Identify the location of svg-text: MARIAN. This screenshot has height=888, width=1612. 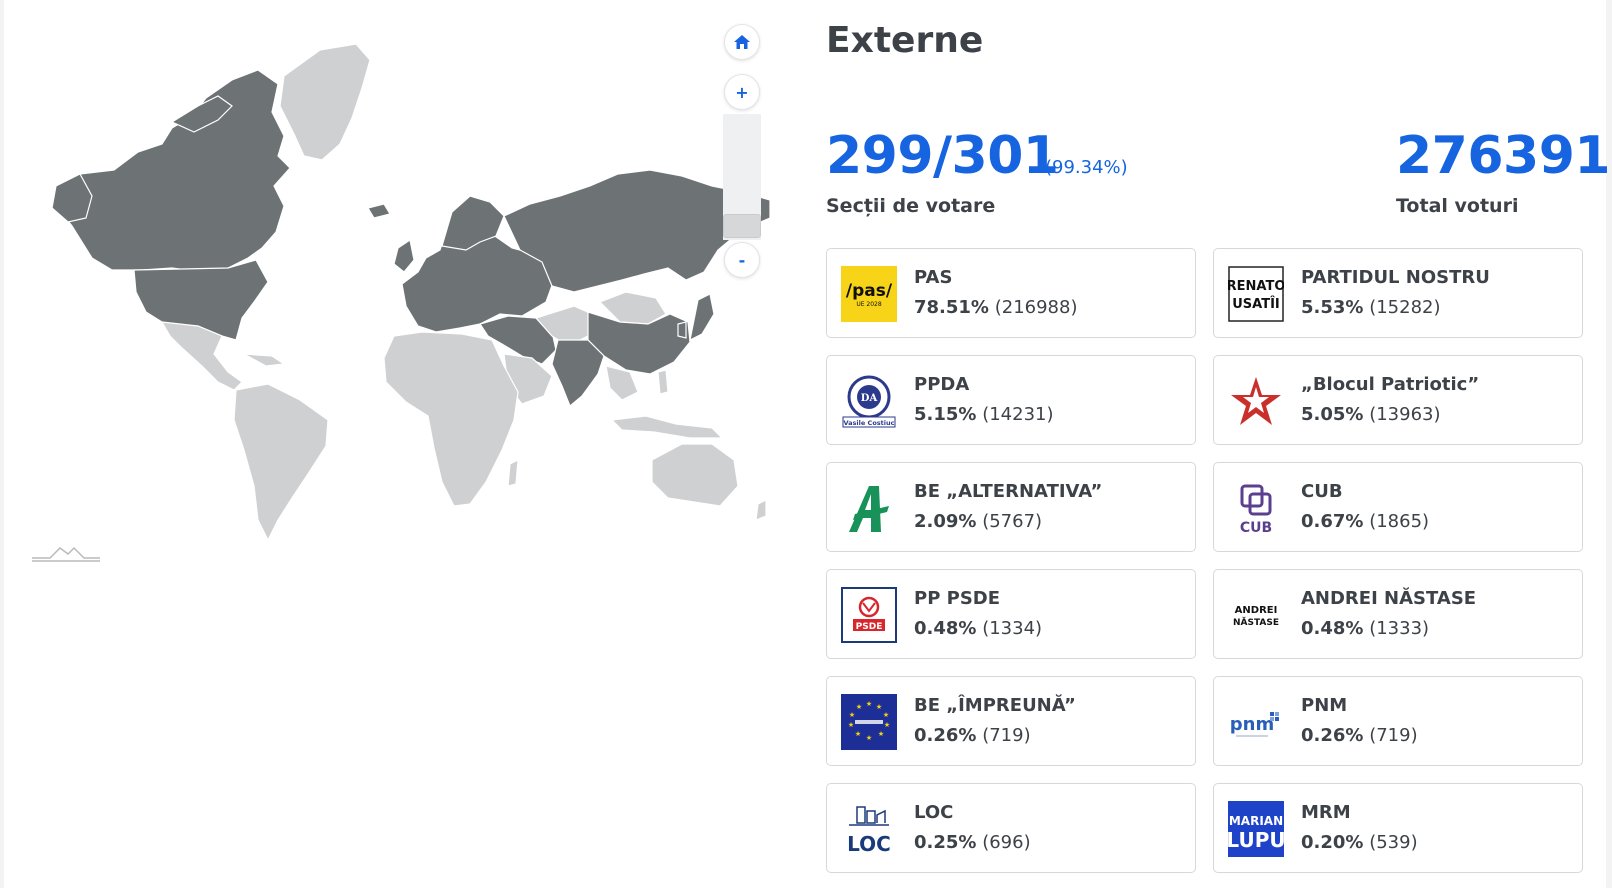
(1256, 821).